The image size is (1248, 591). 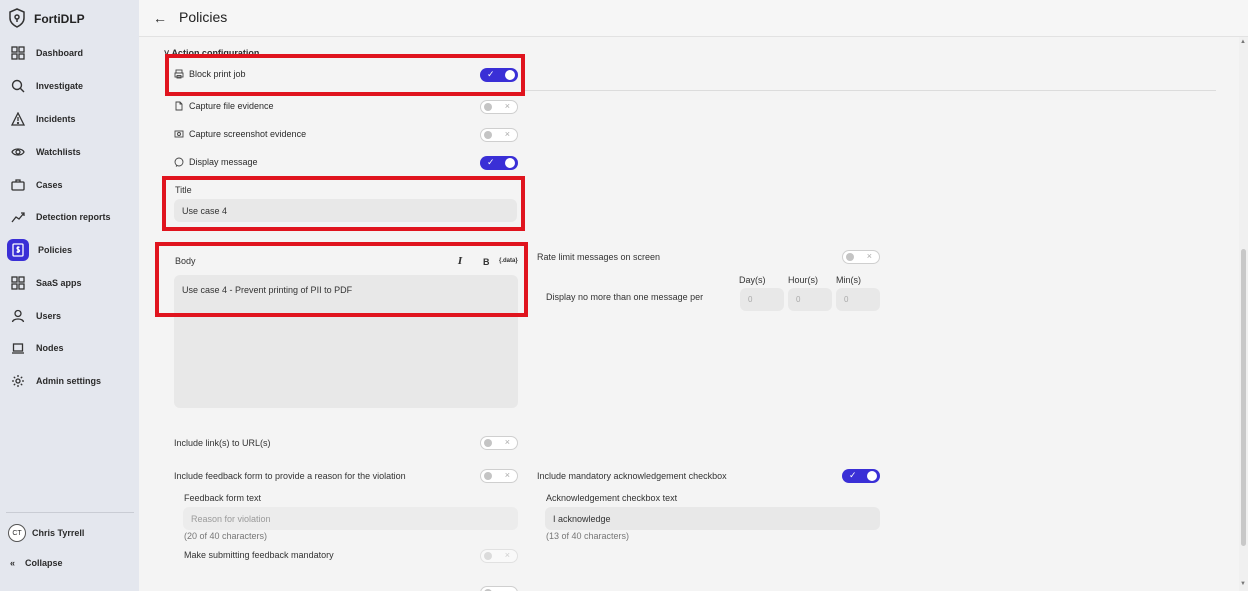 I want to click on divider, so click(x=870, y=90).